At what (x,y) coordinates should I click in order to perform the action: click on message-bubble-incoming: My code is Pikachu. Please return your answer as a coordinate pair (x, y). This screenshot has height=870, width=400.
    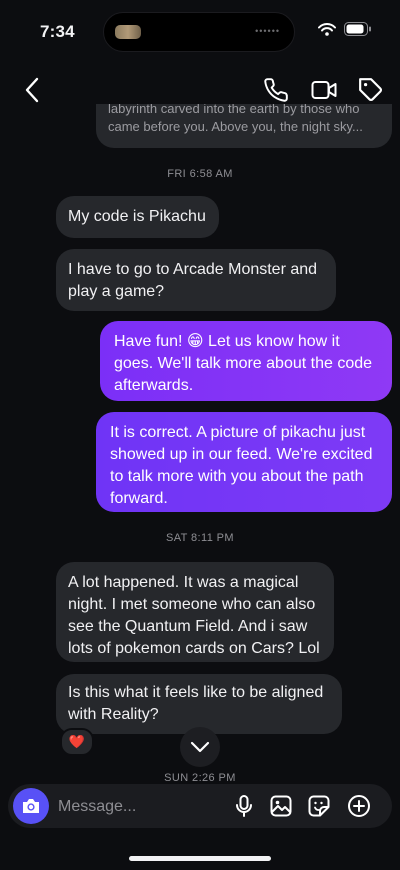
    Looking at the image, I should click on (137, 217).